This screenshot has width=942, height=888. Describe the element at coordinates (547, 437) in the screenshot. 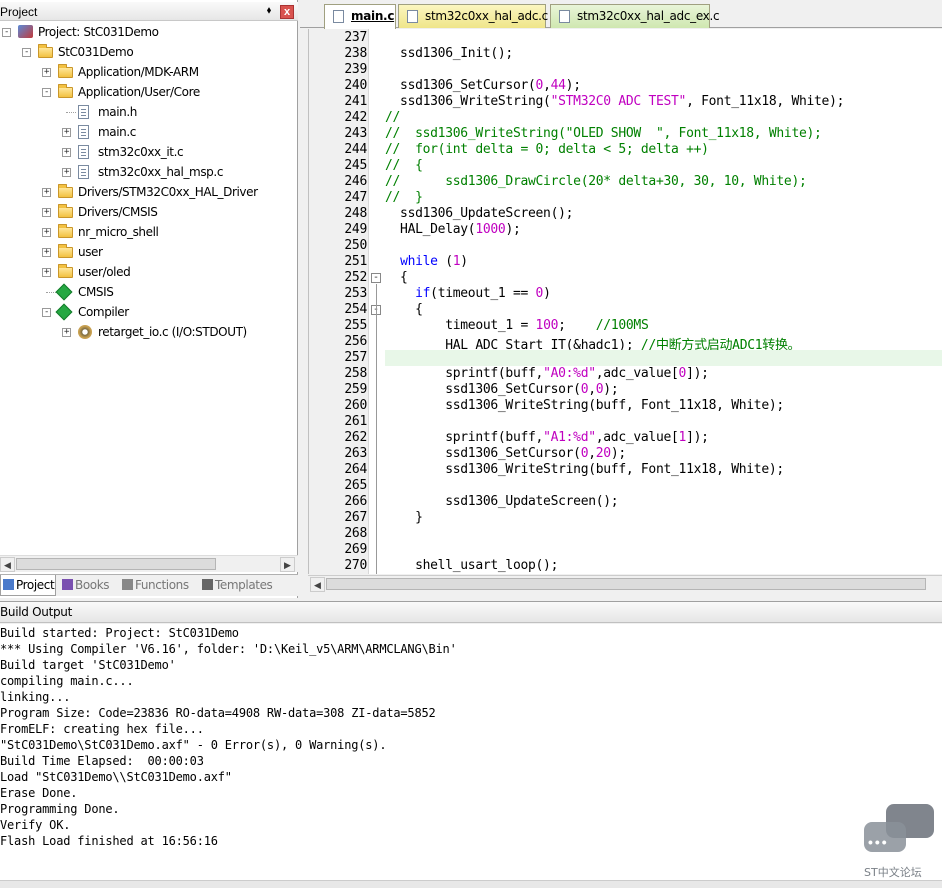

I see `code-line: sprintf(buff,"A1:%d",adc_value[1]);` at that location.